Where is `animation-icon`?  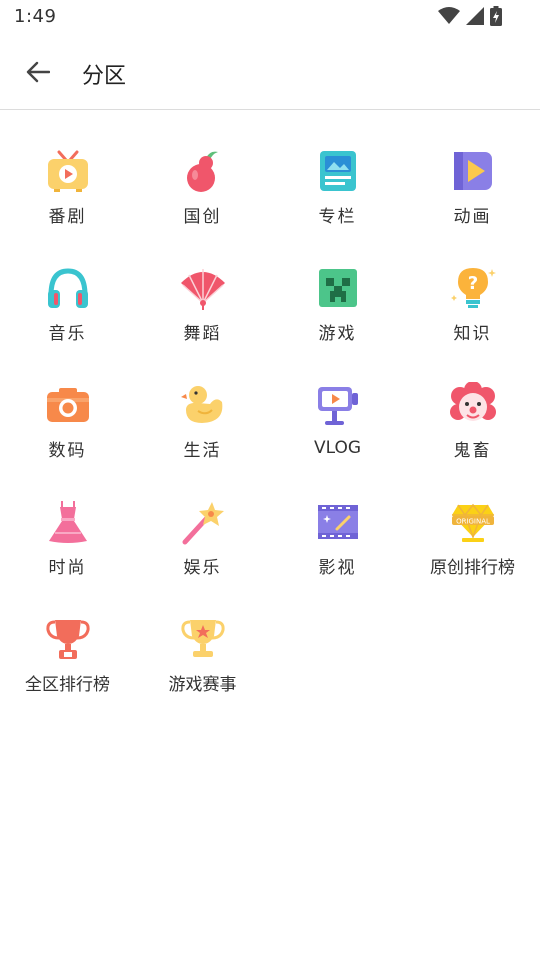
animation-icon is located at coordinates (473, 171).